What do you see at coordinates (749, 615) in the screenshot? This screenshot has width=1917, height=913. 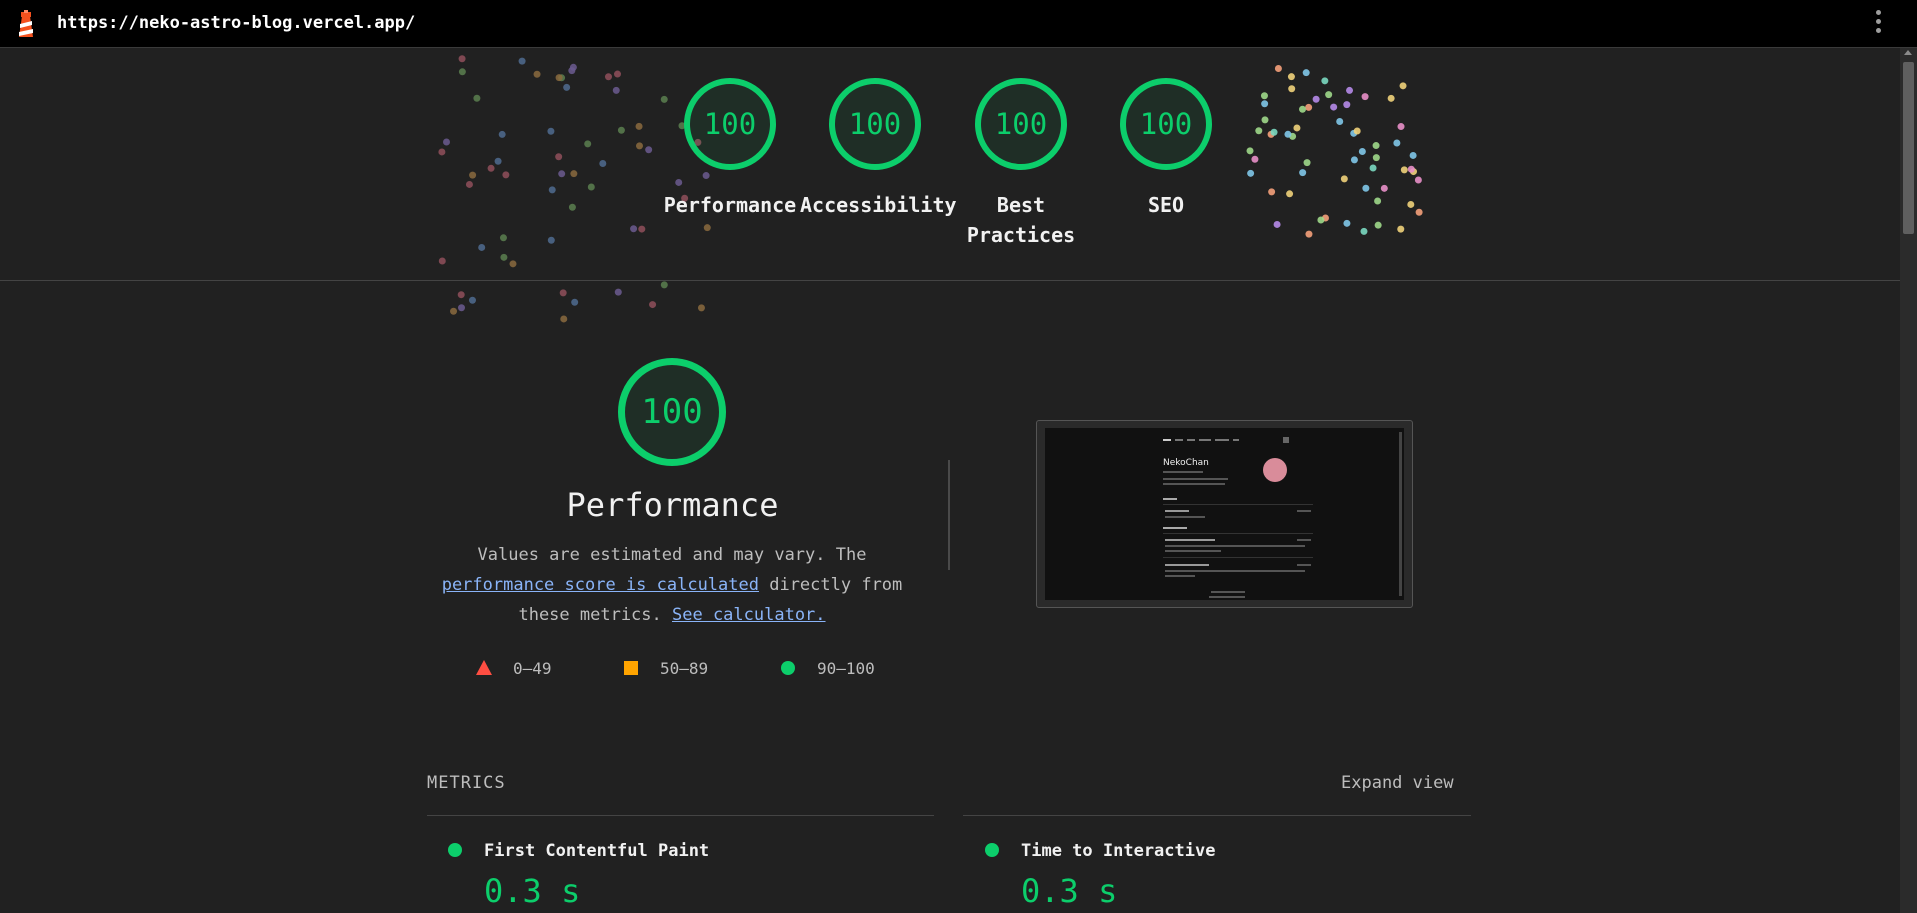 I see `see-calculator-link: See calculator.` at bounding box center [749, 615].